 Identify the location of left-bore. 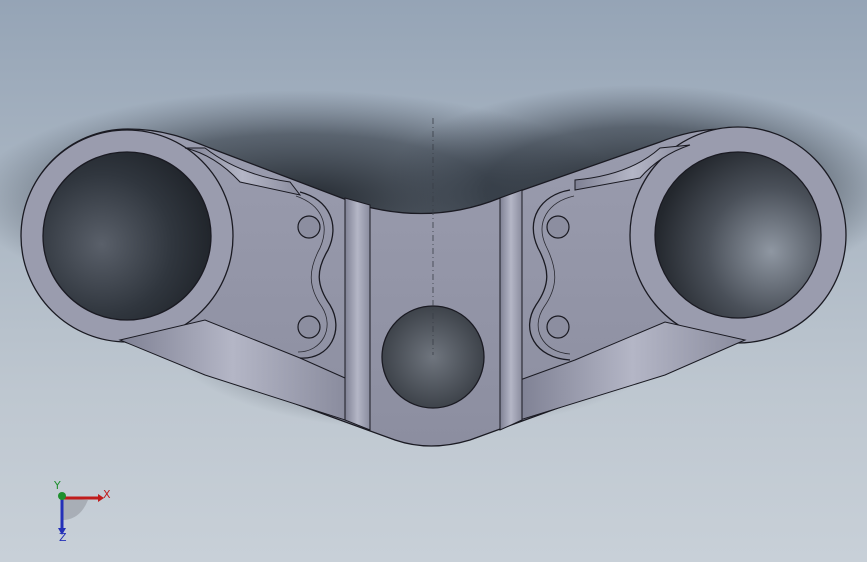
(127, 236).